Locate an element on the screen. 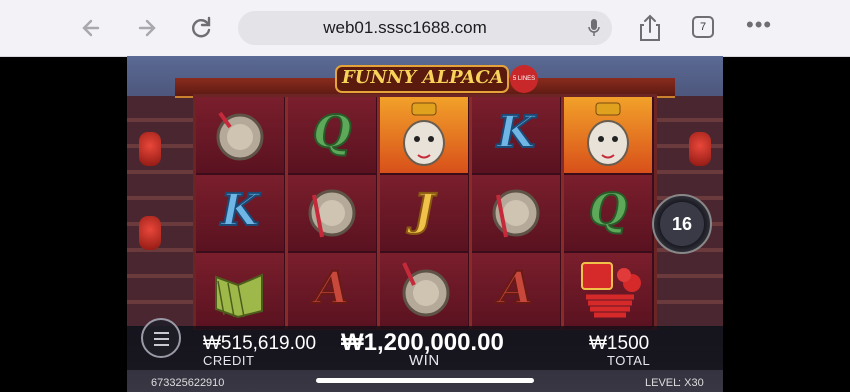  game-logo: FUNNY ALPACA 5 LINES is located at coordinates (435, 78).